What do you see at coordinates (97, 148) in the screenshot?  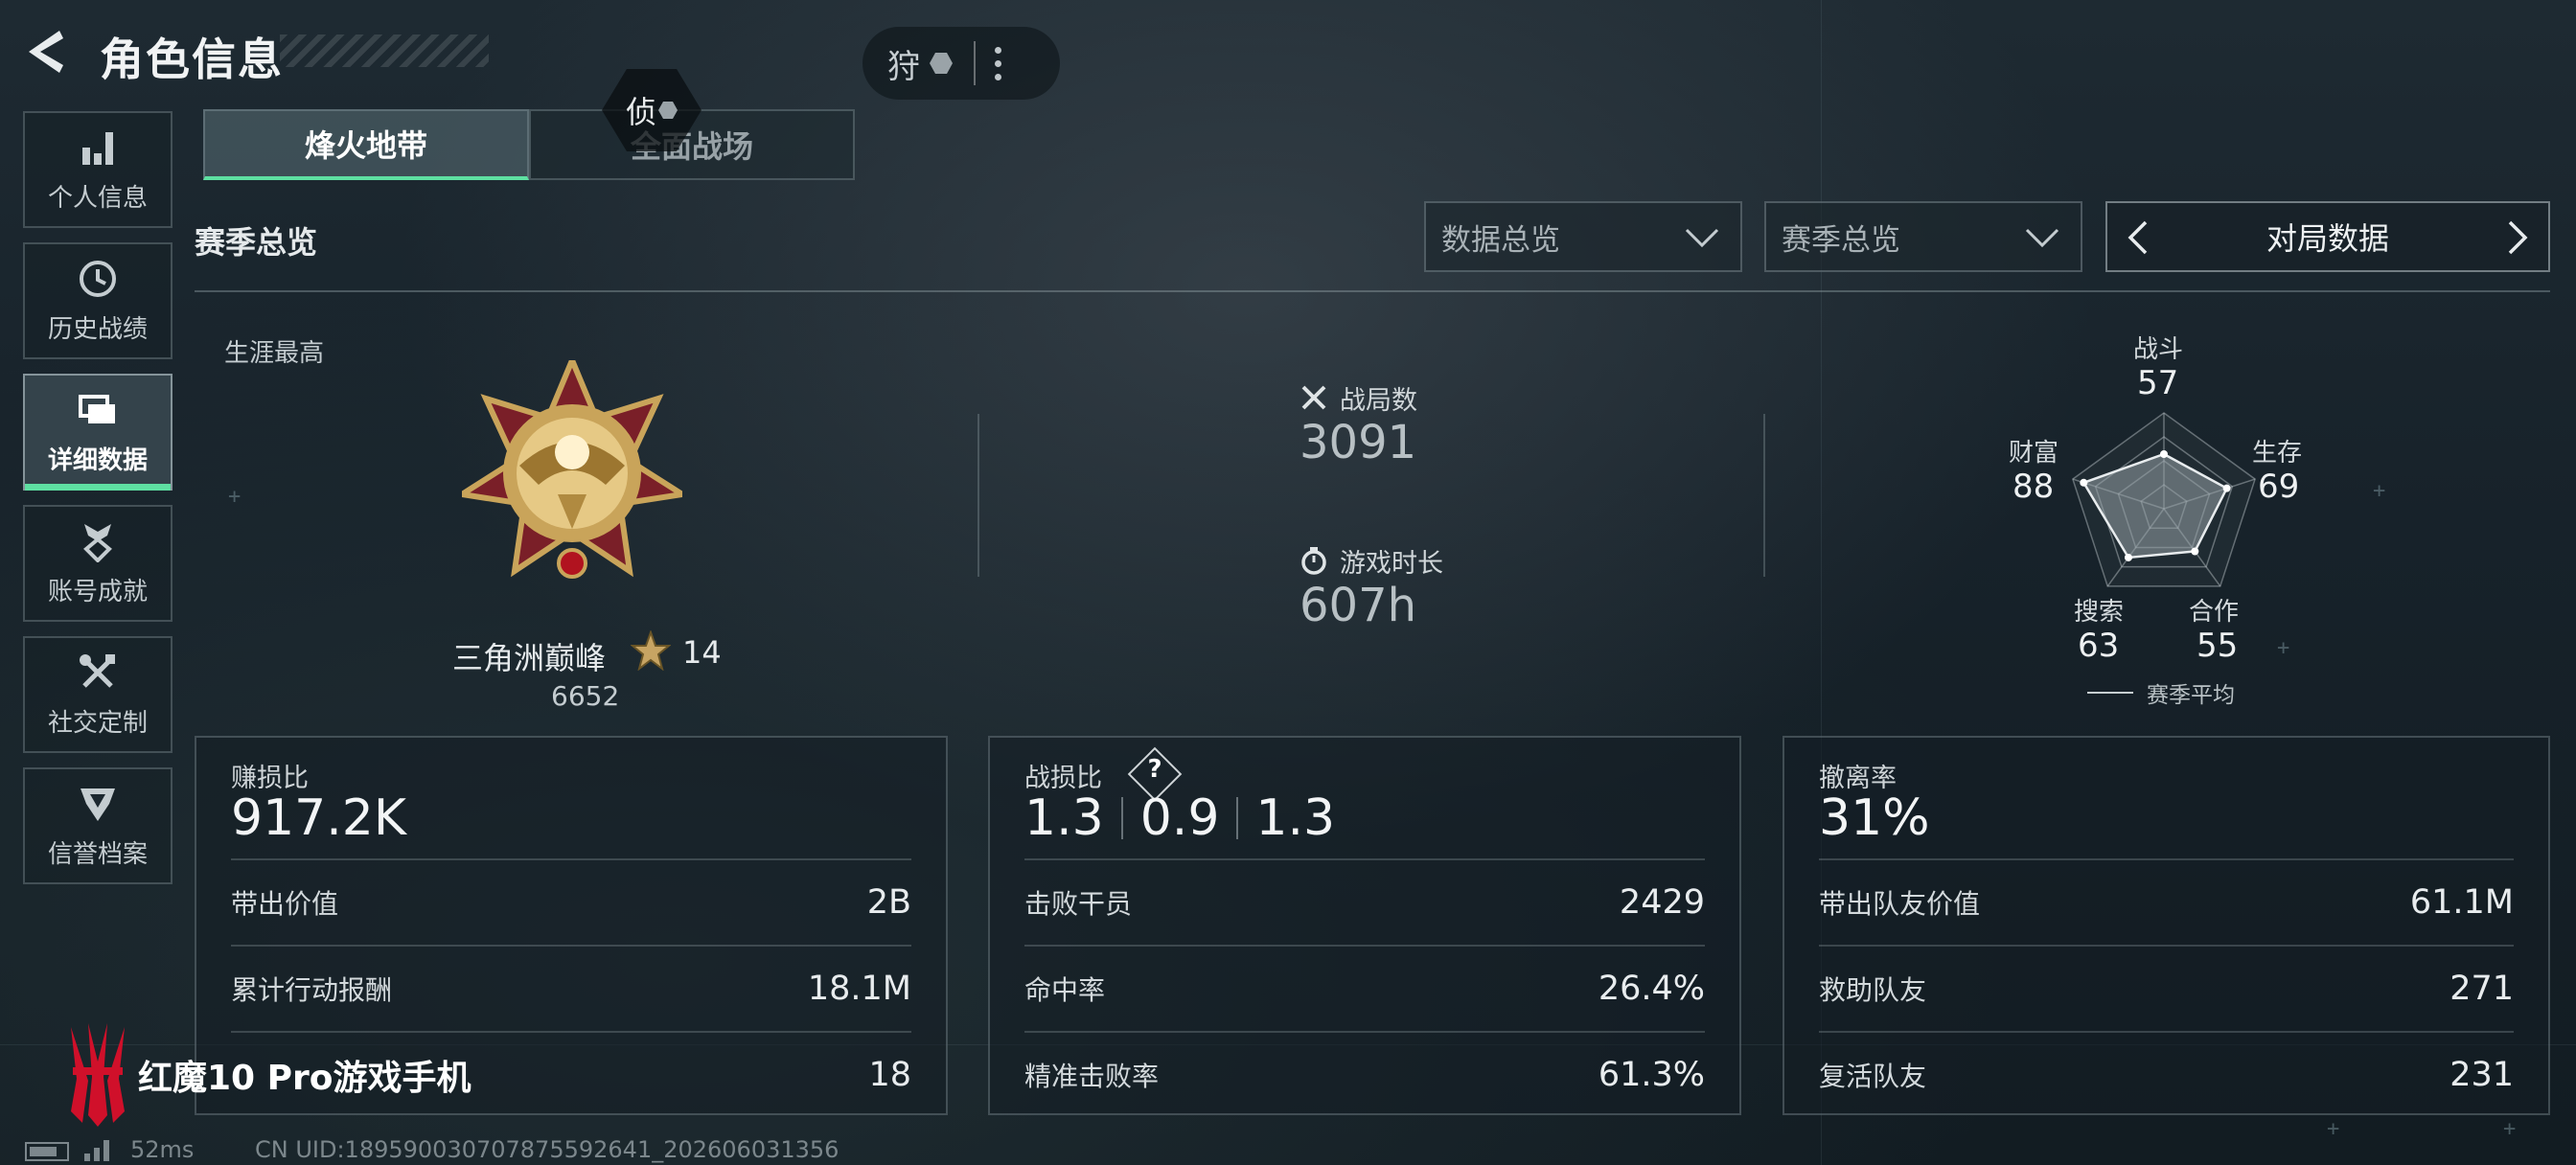 I see `bar-chart-icon` at bounding box center [97, 148].